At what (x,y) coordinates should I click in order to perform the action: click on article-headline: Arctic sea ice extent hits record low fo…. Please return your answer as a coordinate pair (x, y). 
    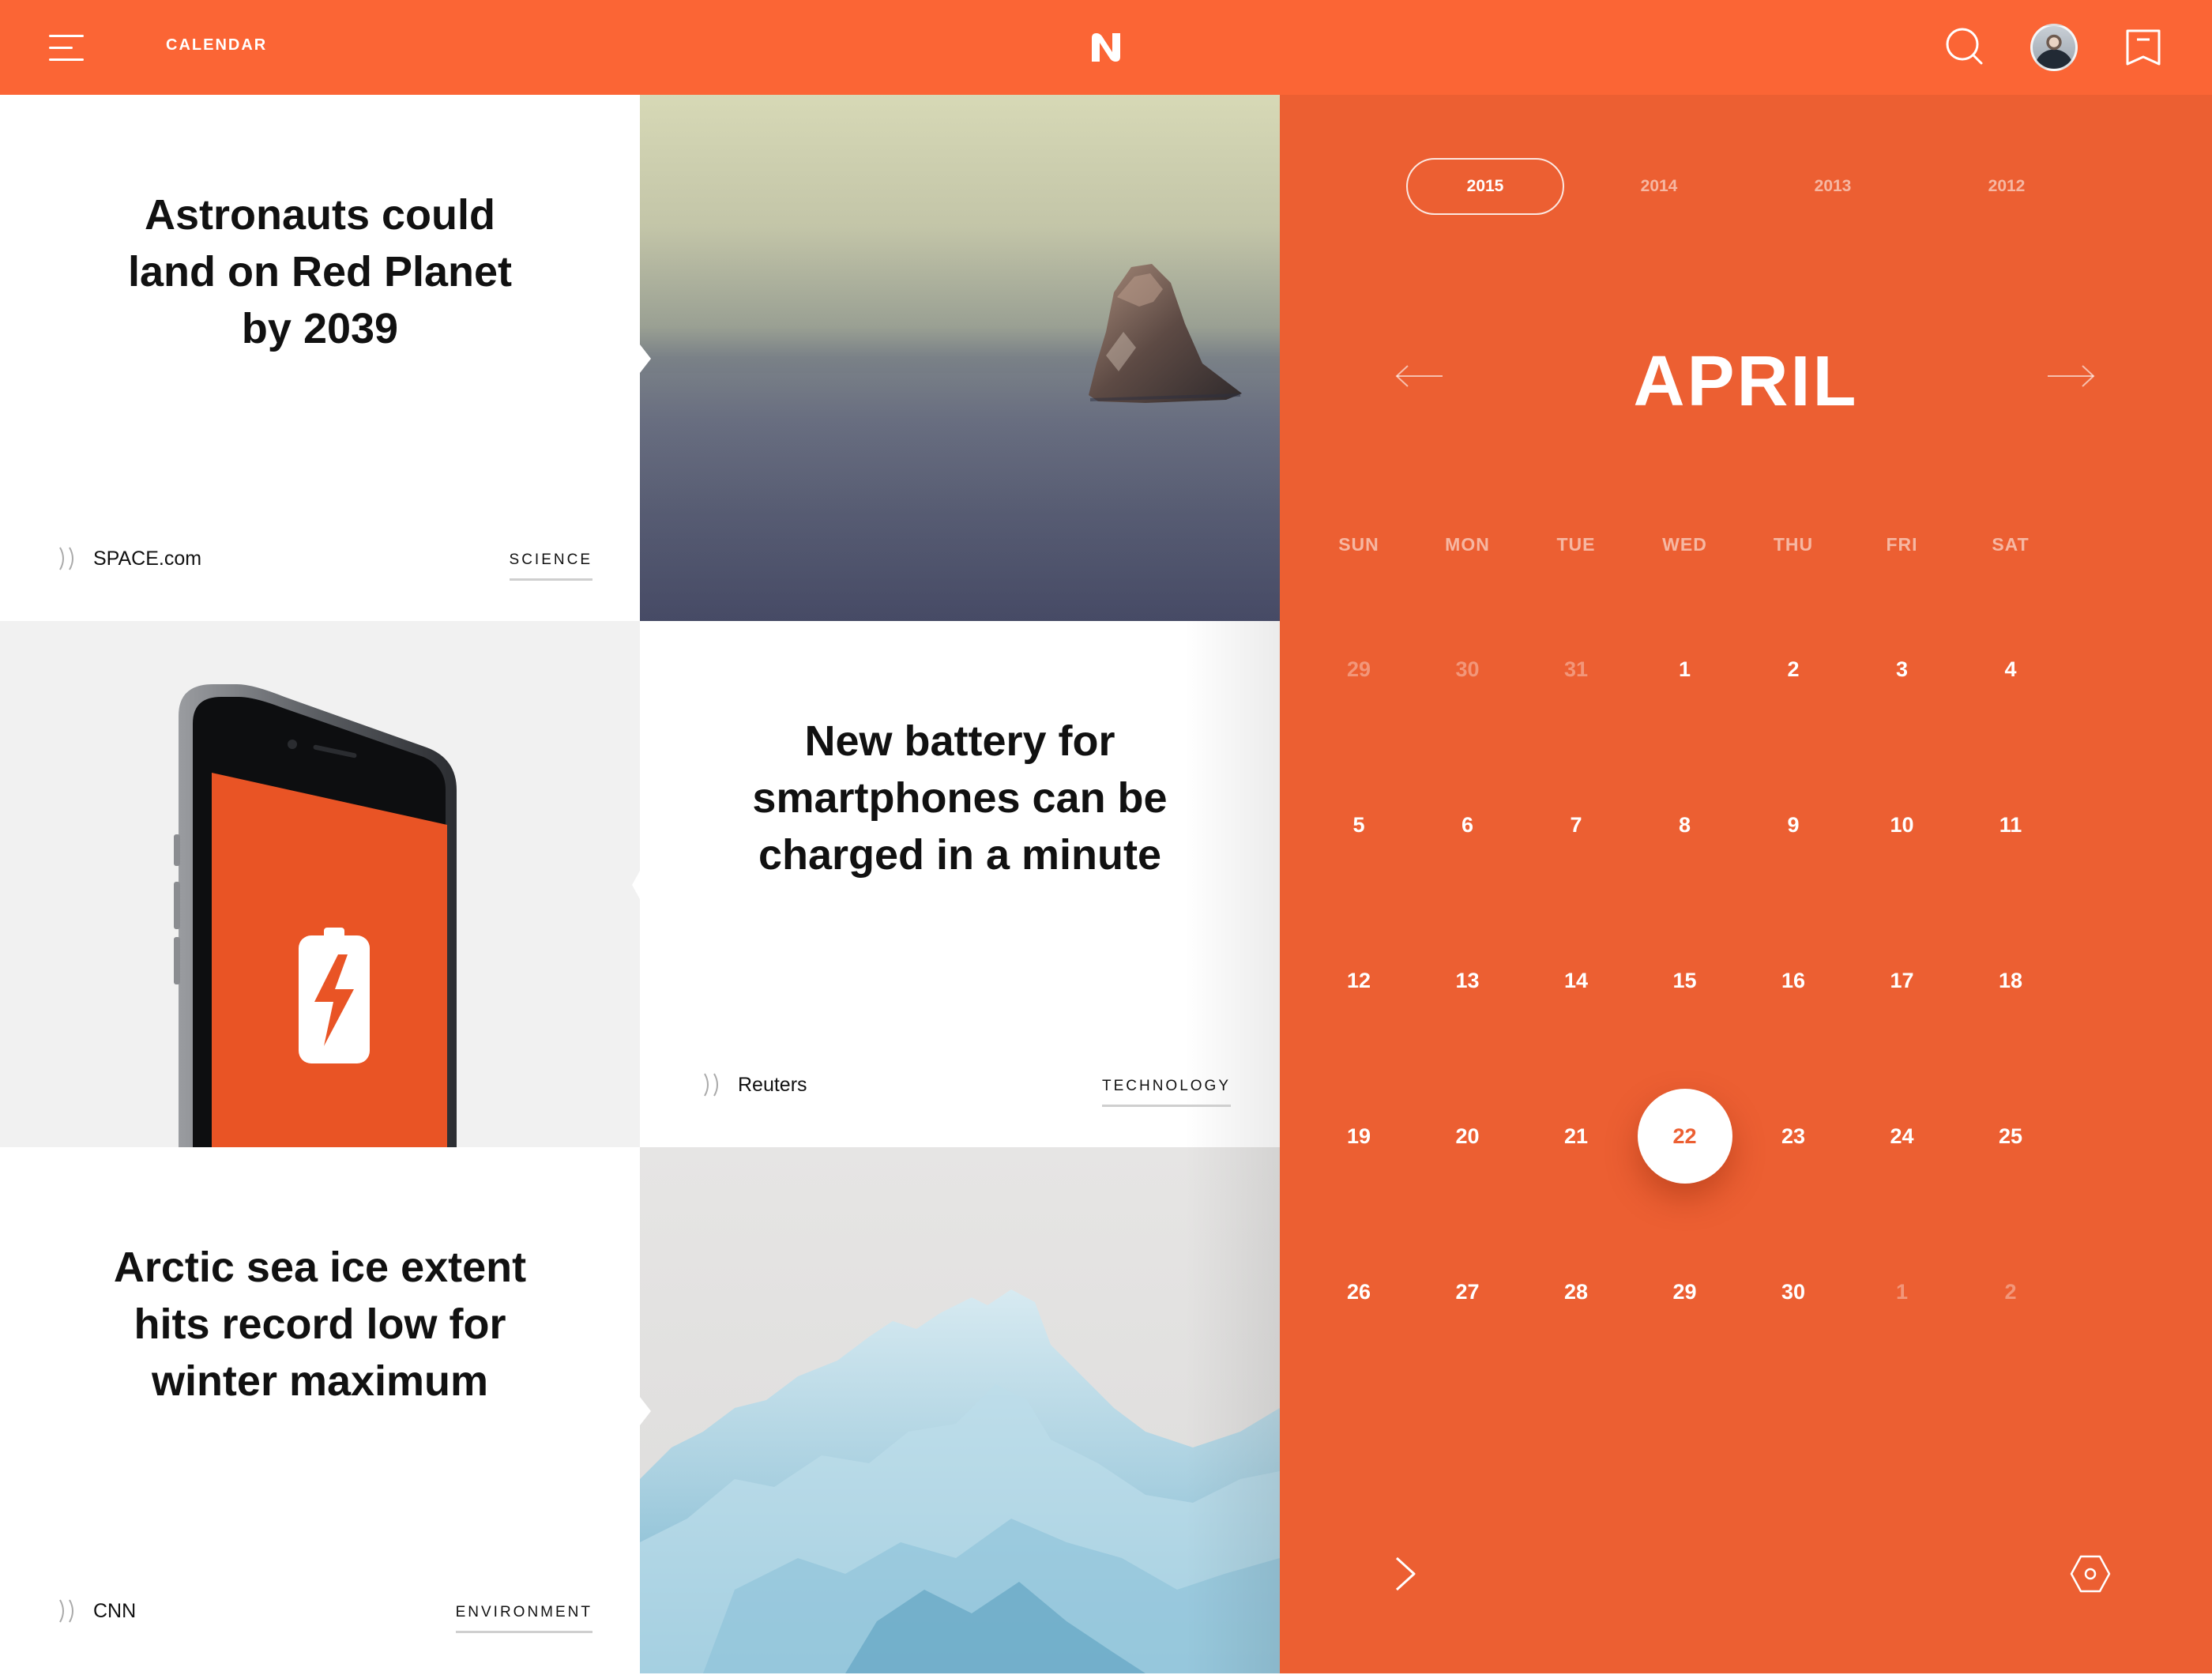
    Looking at the image, I should click on (320, 1324).